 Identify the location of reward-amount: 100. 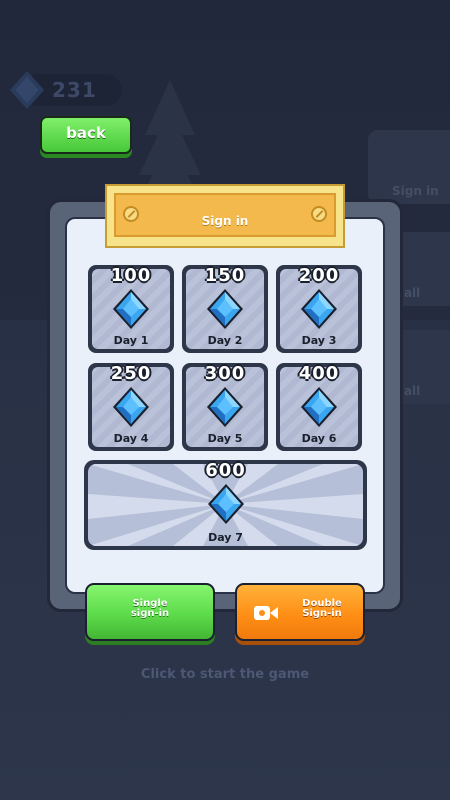
(131, 275).